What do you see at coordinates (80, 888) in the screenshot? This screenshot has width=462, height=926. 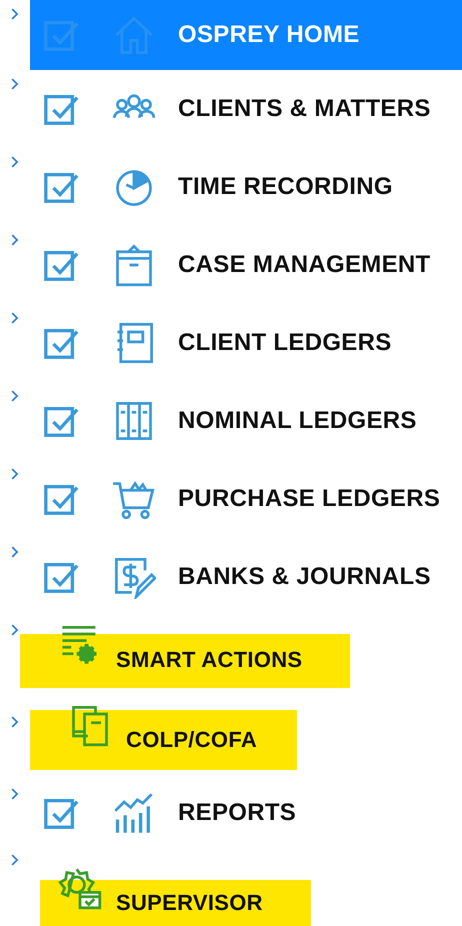 I see `gear-calendar-icon` at bounding box center [80, 888].